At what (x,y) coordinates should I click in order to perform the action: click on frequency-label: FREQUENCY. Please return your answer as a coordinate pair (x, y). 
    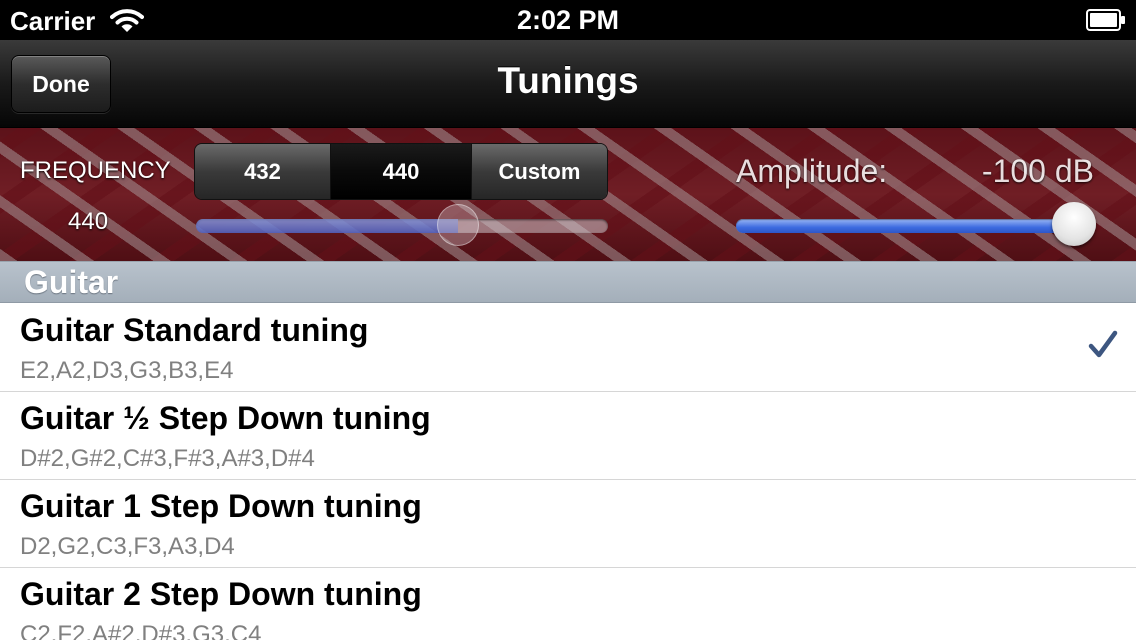
    Looking at the image, I should click on (95, 170).